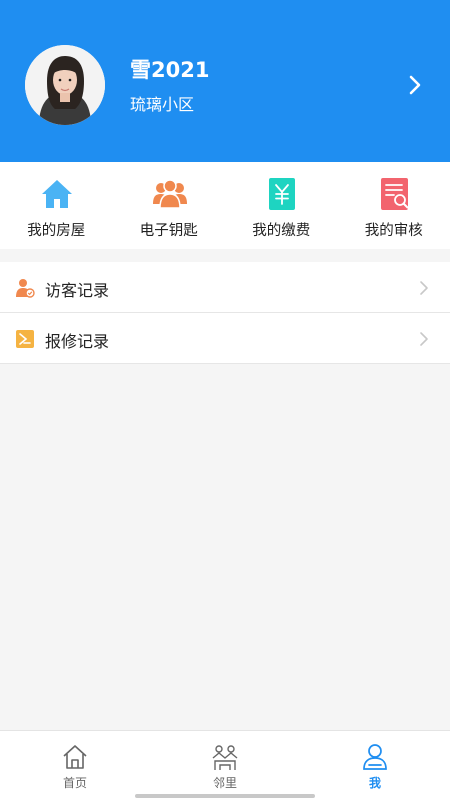  What do you see at coordinates (375, 757) in the screenshot?
I see `profile-tab-icon` at bounding box center [375, 757].